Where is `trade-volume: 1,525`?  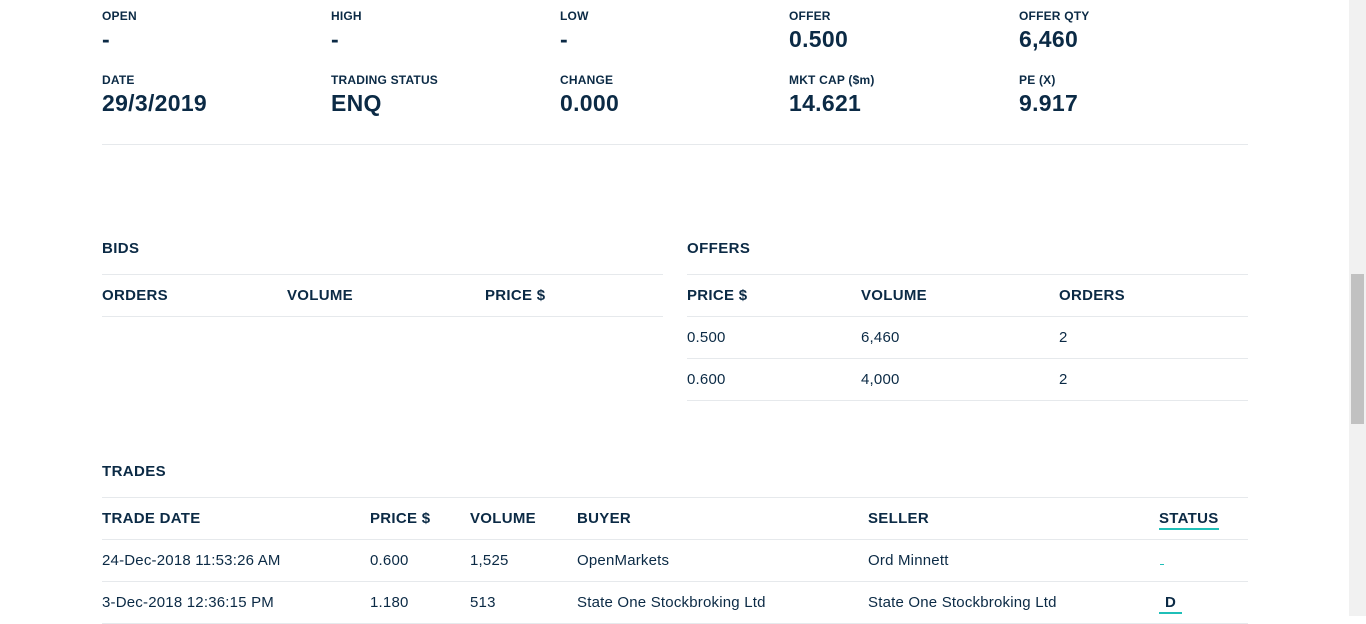 trade-volume: 1,525 is located at coordinates (523, 560).